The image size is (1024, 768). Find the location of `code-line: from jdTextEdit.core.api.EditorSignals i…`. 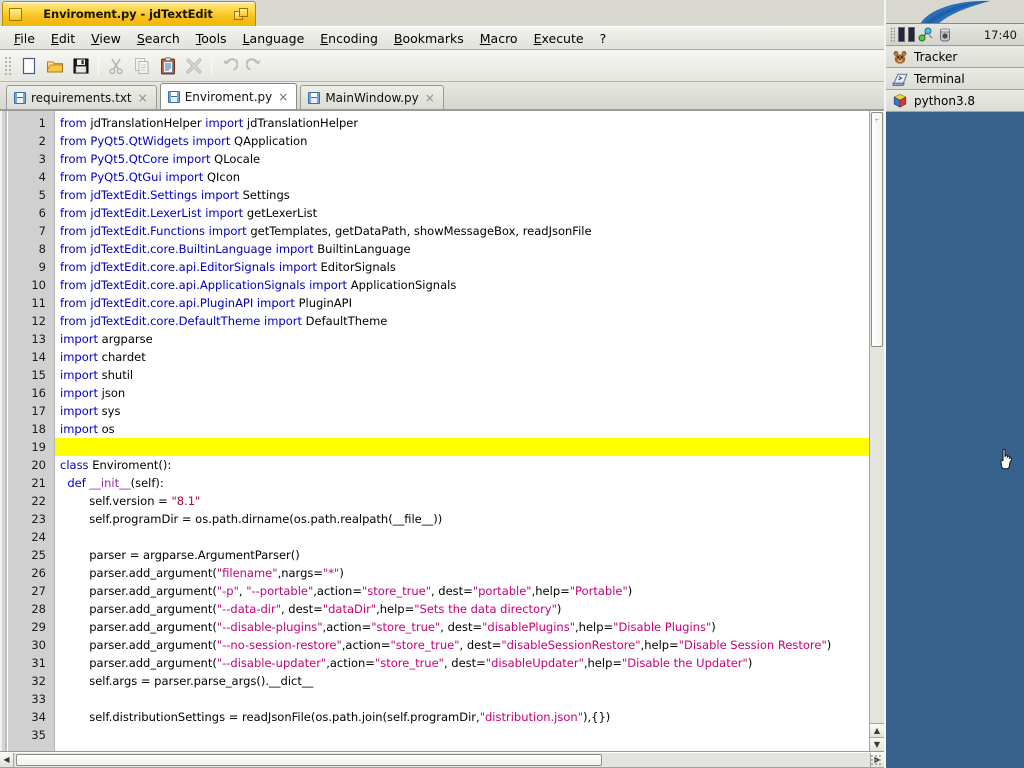

code-line: from jdTextEdit.core.api.EditorSignals i… is located at coordinates (469, 267).